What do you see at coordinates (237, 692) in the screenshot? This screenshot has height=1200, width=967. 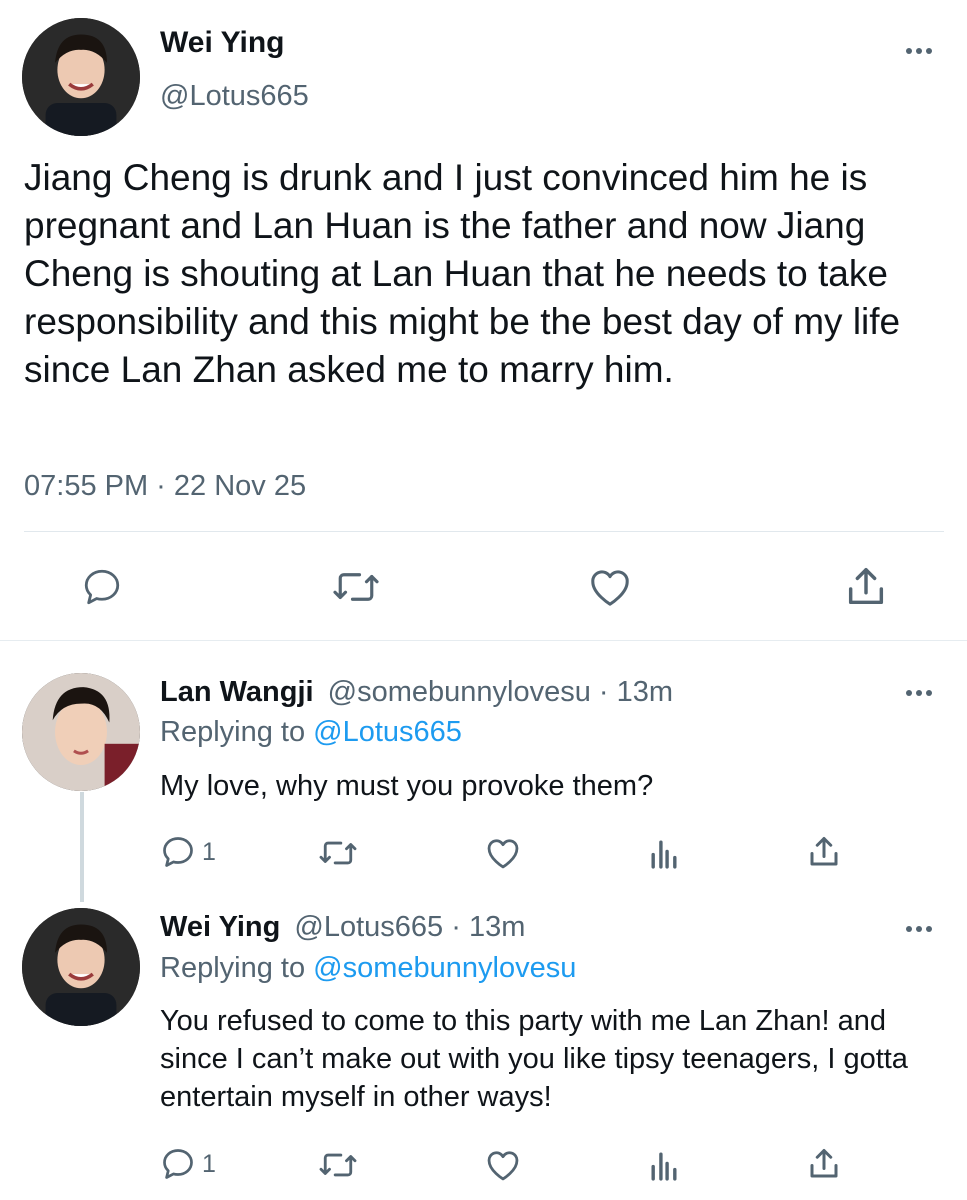 I see `author-name: Lan Wangji` at bounding box center [237, 692].